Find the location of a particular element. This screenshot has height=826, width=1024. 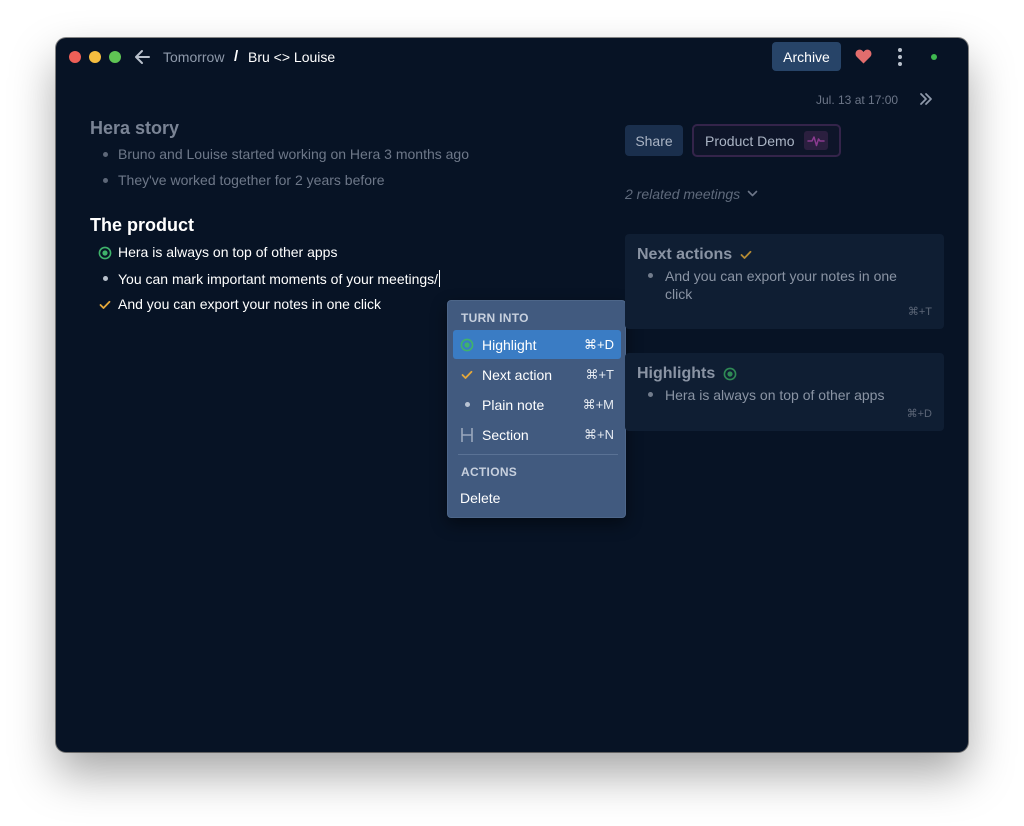

menu-item-shortcut: ⌘+N is located at coordinates (599, 434).